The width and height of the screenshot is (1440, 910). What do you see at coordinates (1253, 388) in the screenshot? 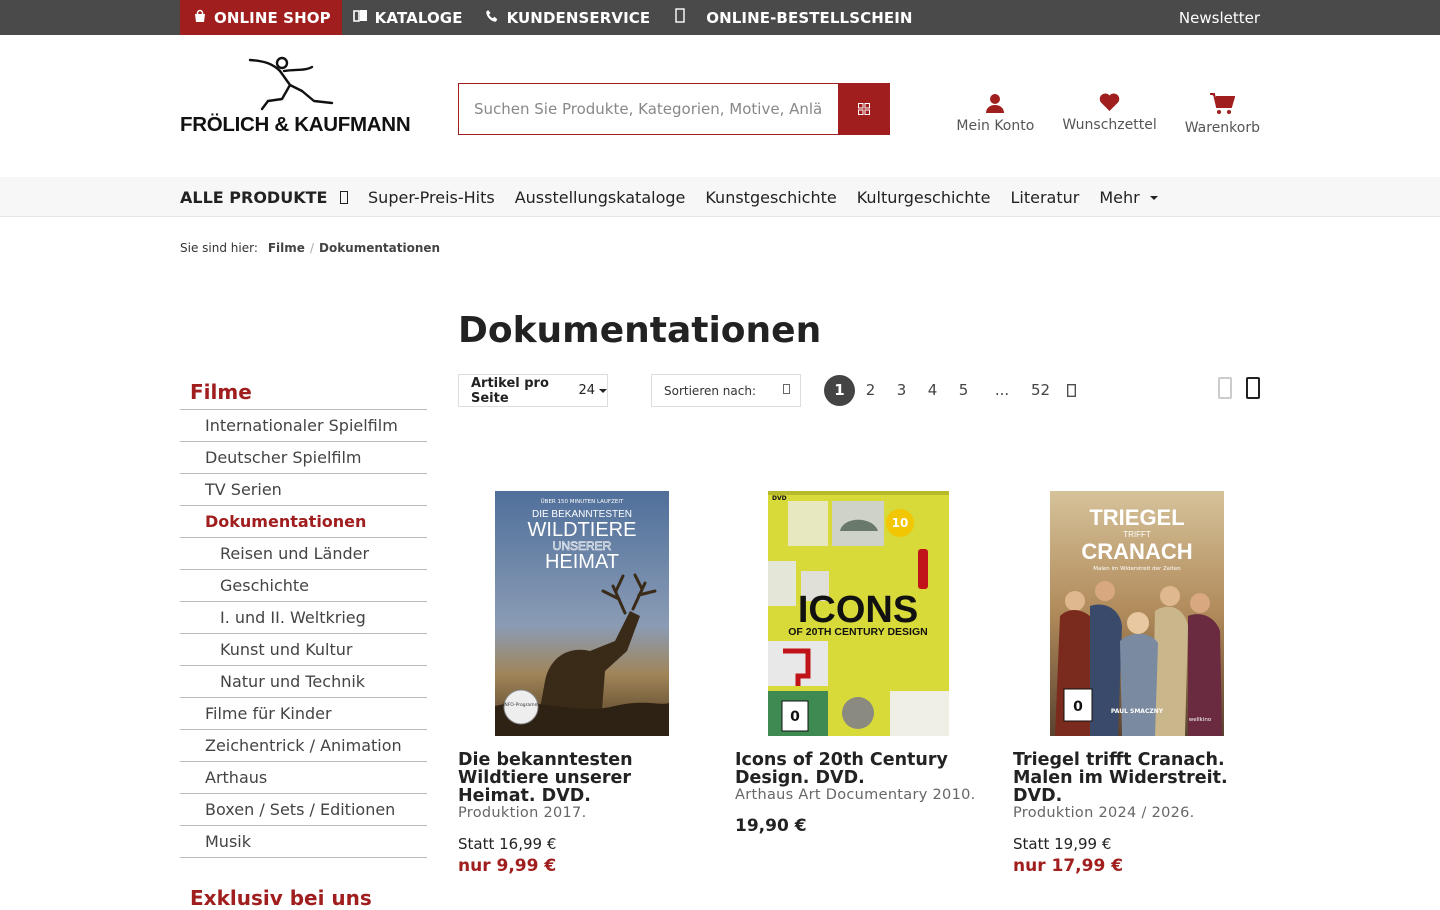
I see `grid-view-toggle` at bounding box center [1253, 388].